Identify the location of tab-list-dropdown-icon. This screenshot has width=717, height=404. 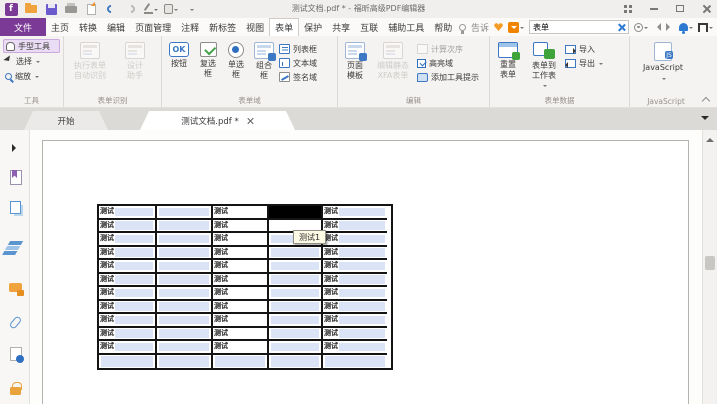
(705, 120).